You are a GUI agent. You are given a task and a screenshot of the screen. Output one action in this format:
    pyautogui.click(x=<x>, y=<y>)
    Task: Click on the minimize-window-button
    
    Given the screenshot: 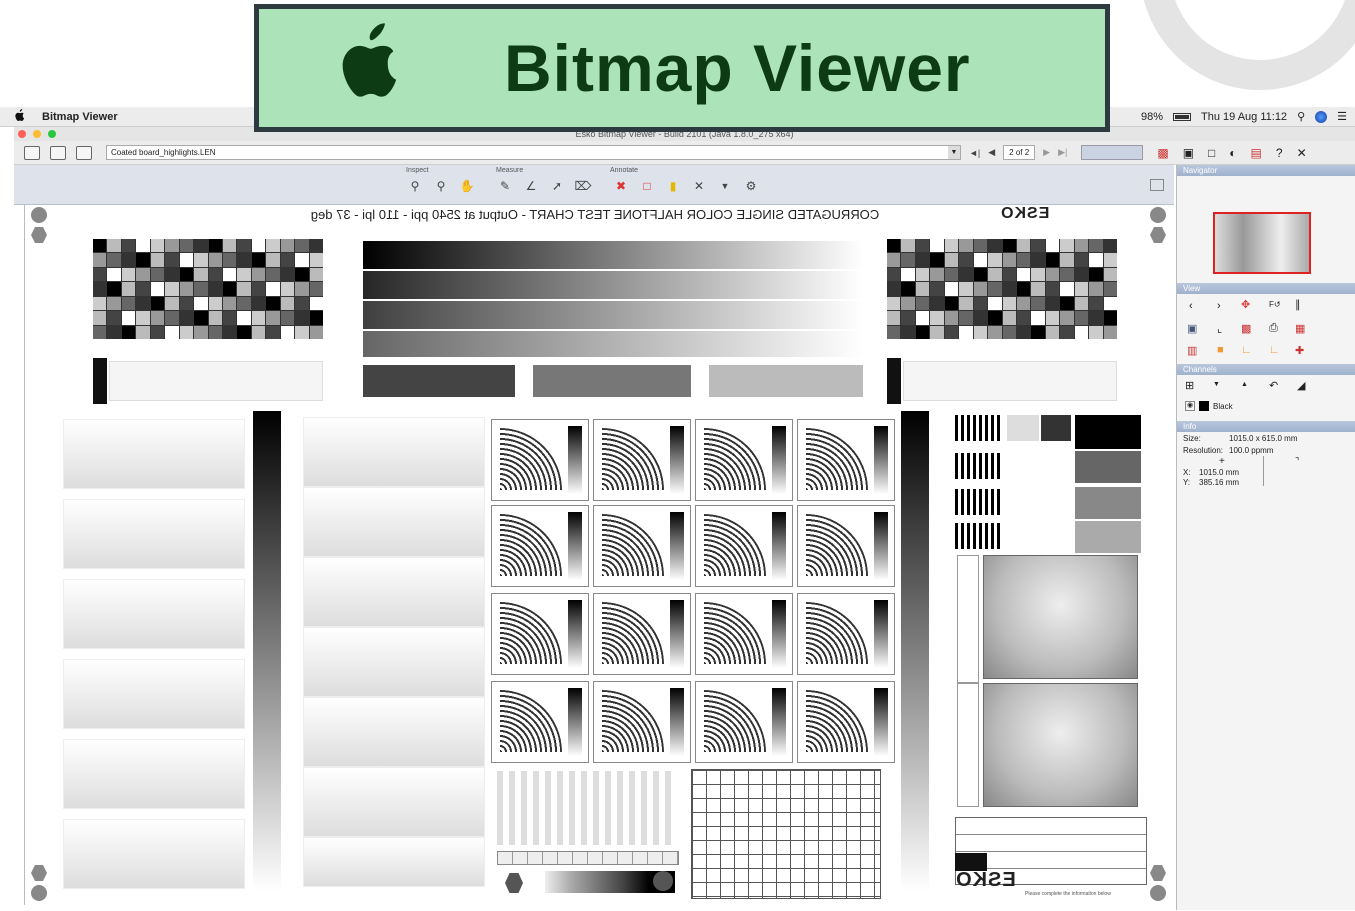 What is the action you would take?
    pyautogui.click(x=37, y=134)
    